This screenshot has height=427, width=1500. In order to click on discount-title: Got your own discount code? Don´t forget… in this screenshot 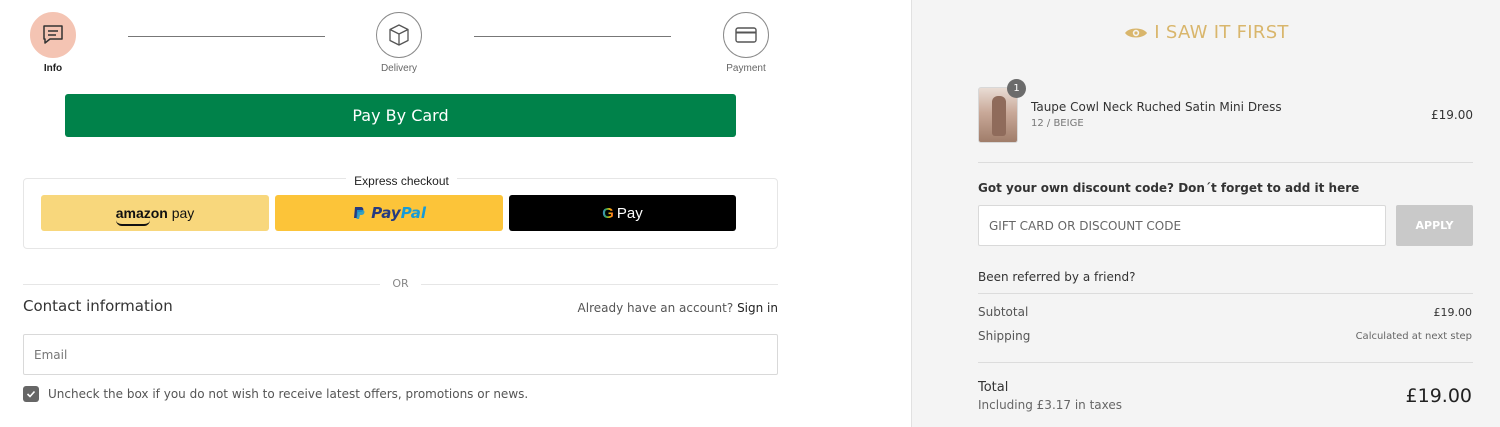, I will do `click(1169, 188)`.